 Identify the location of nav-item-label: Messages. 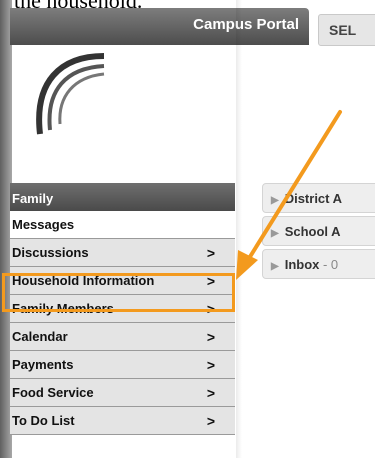
(43, 224).